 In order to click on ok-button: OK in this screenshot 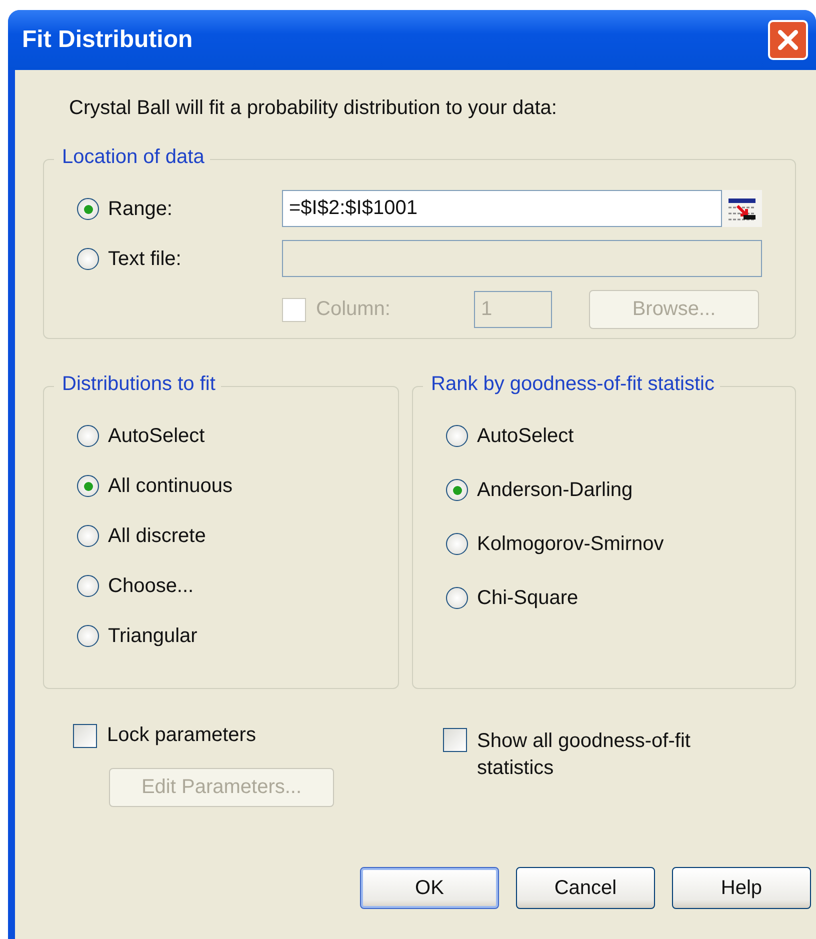, I will do `click(429, 888)`.